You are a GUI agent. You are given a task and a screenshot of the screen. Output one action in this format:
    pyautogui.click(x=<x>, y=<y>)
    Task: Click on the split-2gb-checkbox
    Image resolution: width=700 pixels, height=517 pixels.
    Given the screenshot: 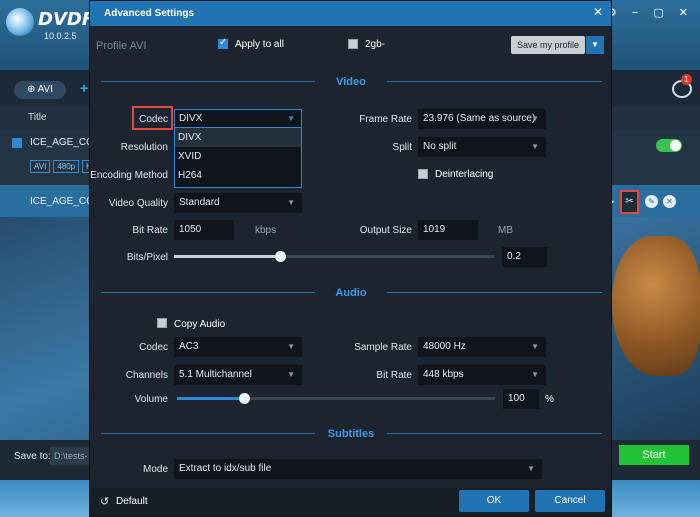 What is the action you would take?
    pyautogui.click(x=353, y=44)
    